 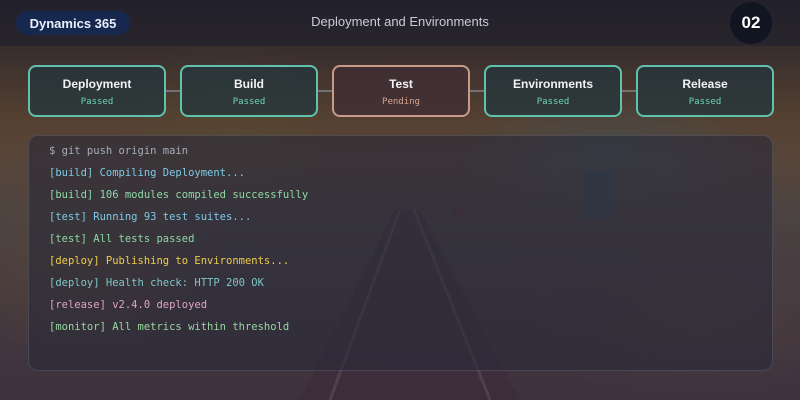 What do you see at coordinates (169, 327) in the screenshot?
I see `terminal-line: [monitor] All metrics within threshold` at bounding box center [169, 327].